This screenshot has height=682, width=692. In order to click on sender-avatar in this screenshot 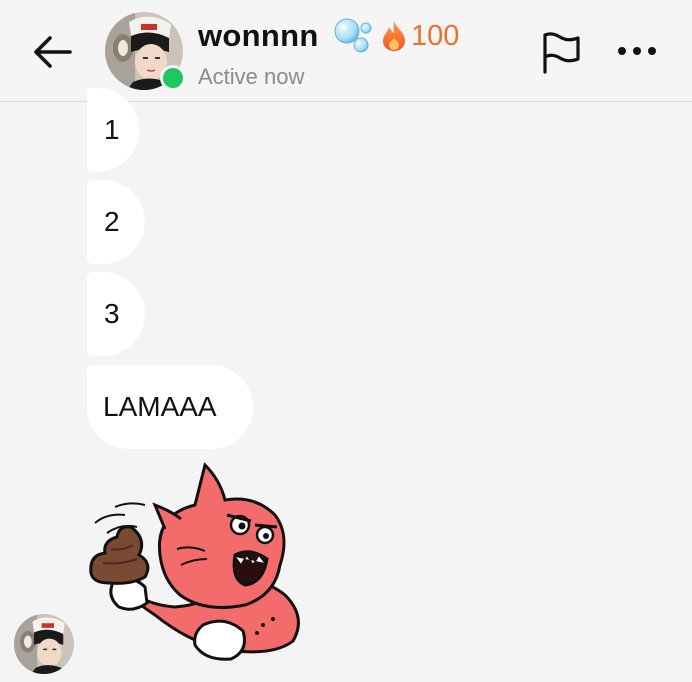, I will do `click(44, 644)`.